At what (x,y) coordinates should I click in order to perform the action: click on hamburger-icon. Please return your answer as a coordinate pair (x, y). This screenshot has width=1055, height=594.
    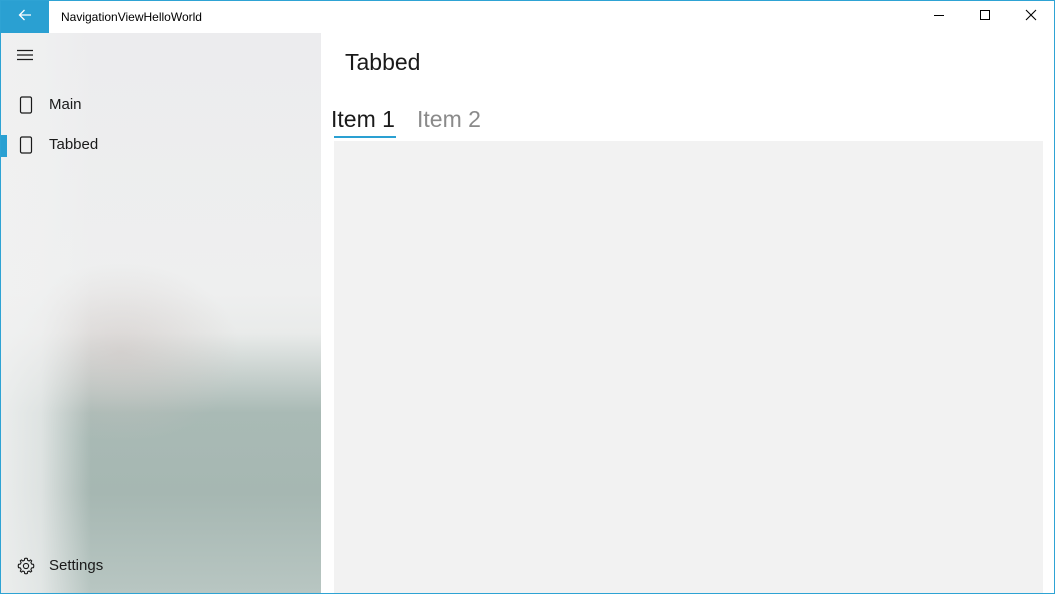
    Looking at the image, I should click on (25, 57).